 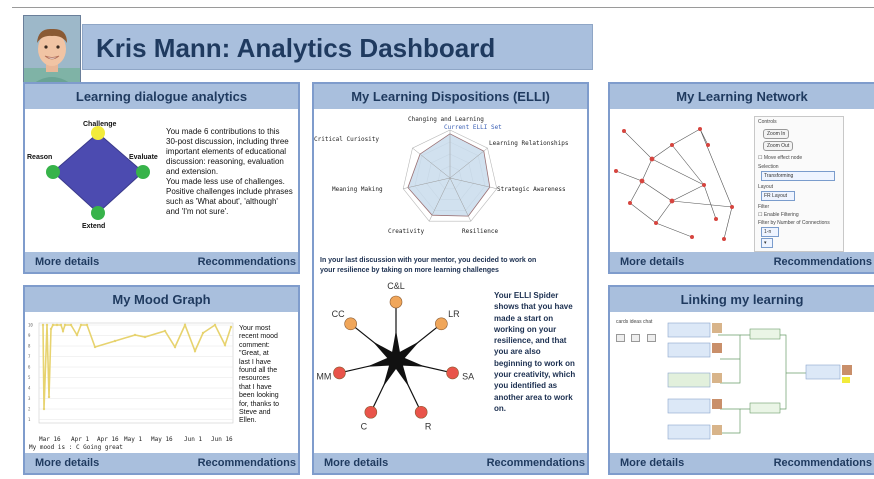 What do you see at coordinates (76, 447) in the screenshot?
I see `mood-caption: My mood is : C Going great` at bounding box center [76, 447].